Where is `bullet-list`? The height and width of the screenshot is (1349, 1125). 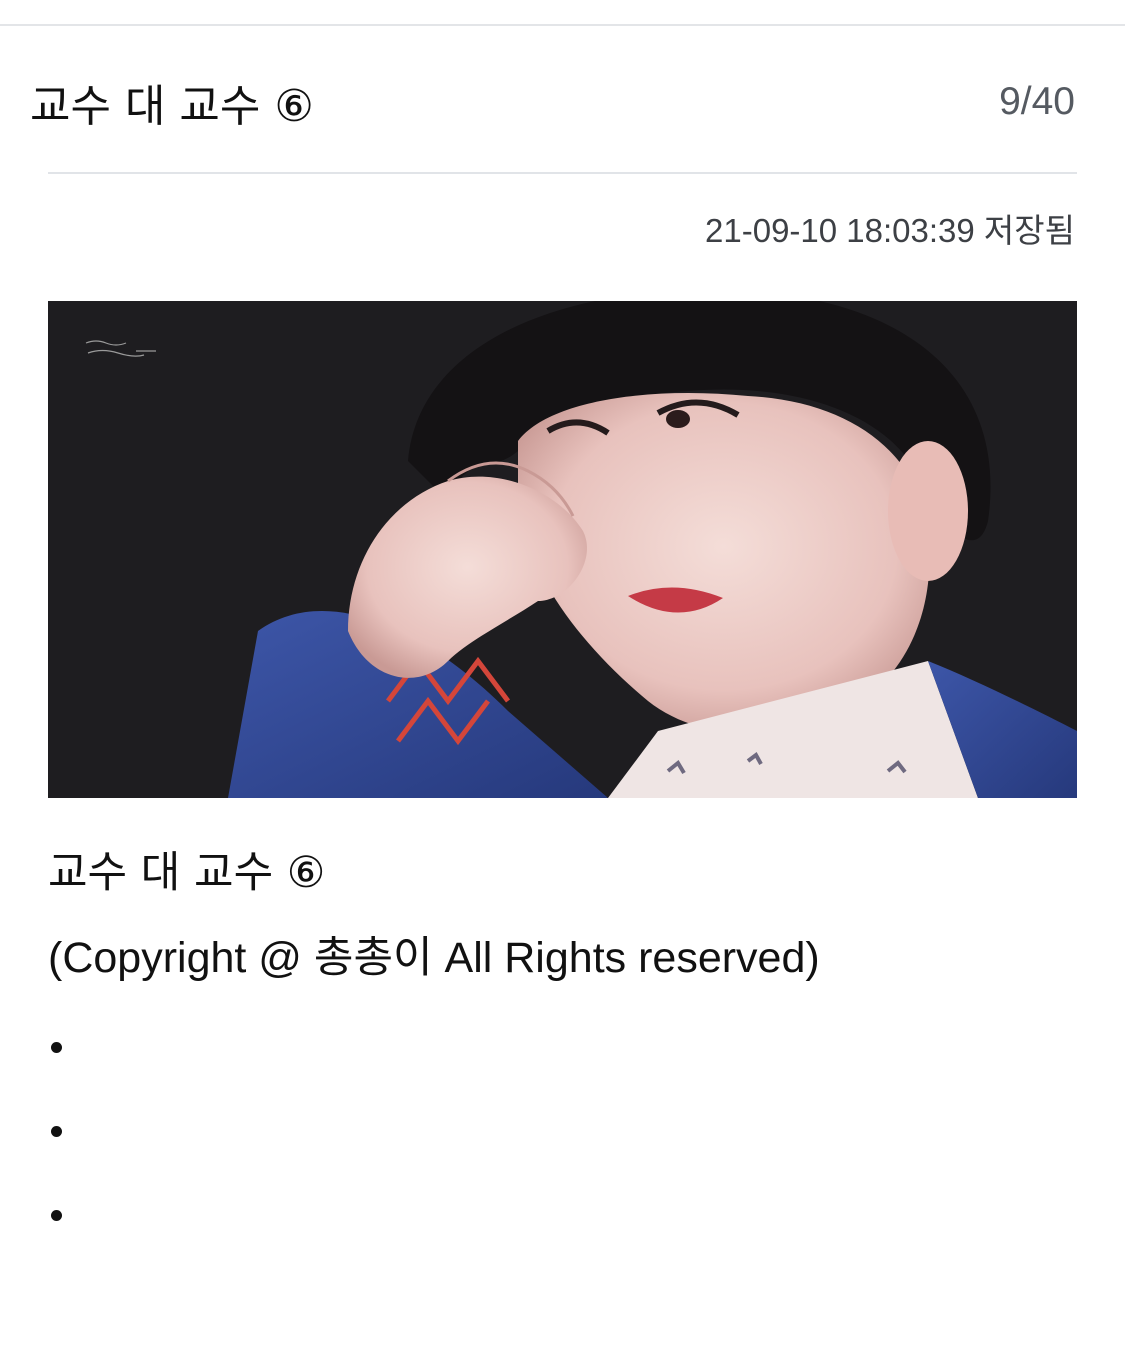
bullet-list is located at coordinates (55, 1131).